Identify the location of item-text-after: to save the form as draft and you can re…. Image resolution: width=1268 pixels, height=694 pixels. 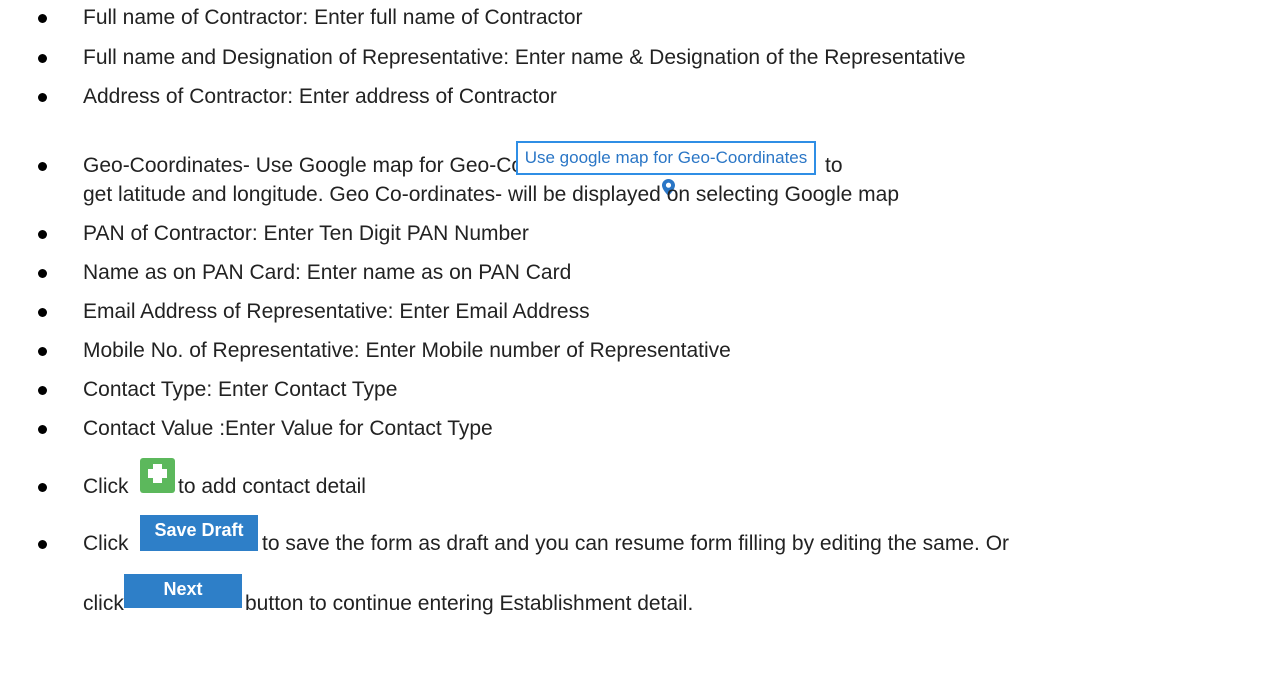
(636, 543).